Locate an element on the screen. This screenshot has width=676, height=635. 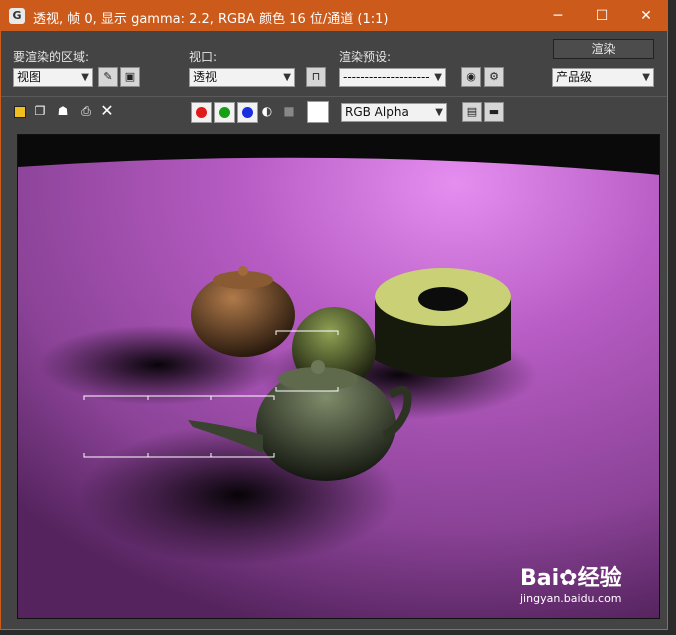
region-icon: ▣ is located at coordinates (130, 76).